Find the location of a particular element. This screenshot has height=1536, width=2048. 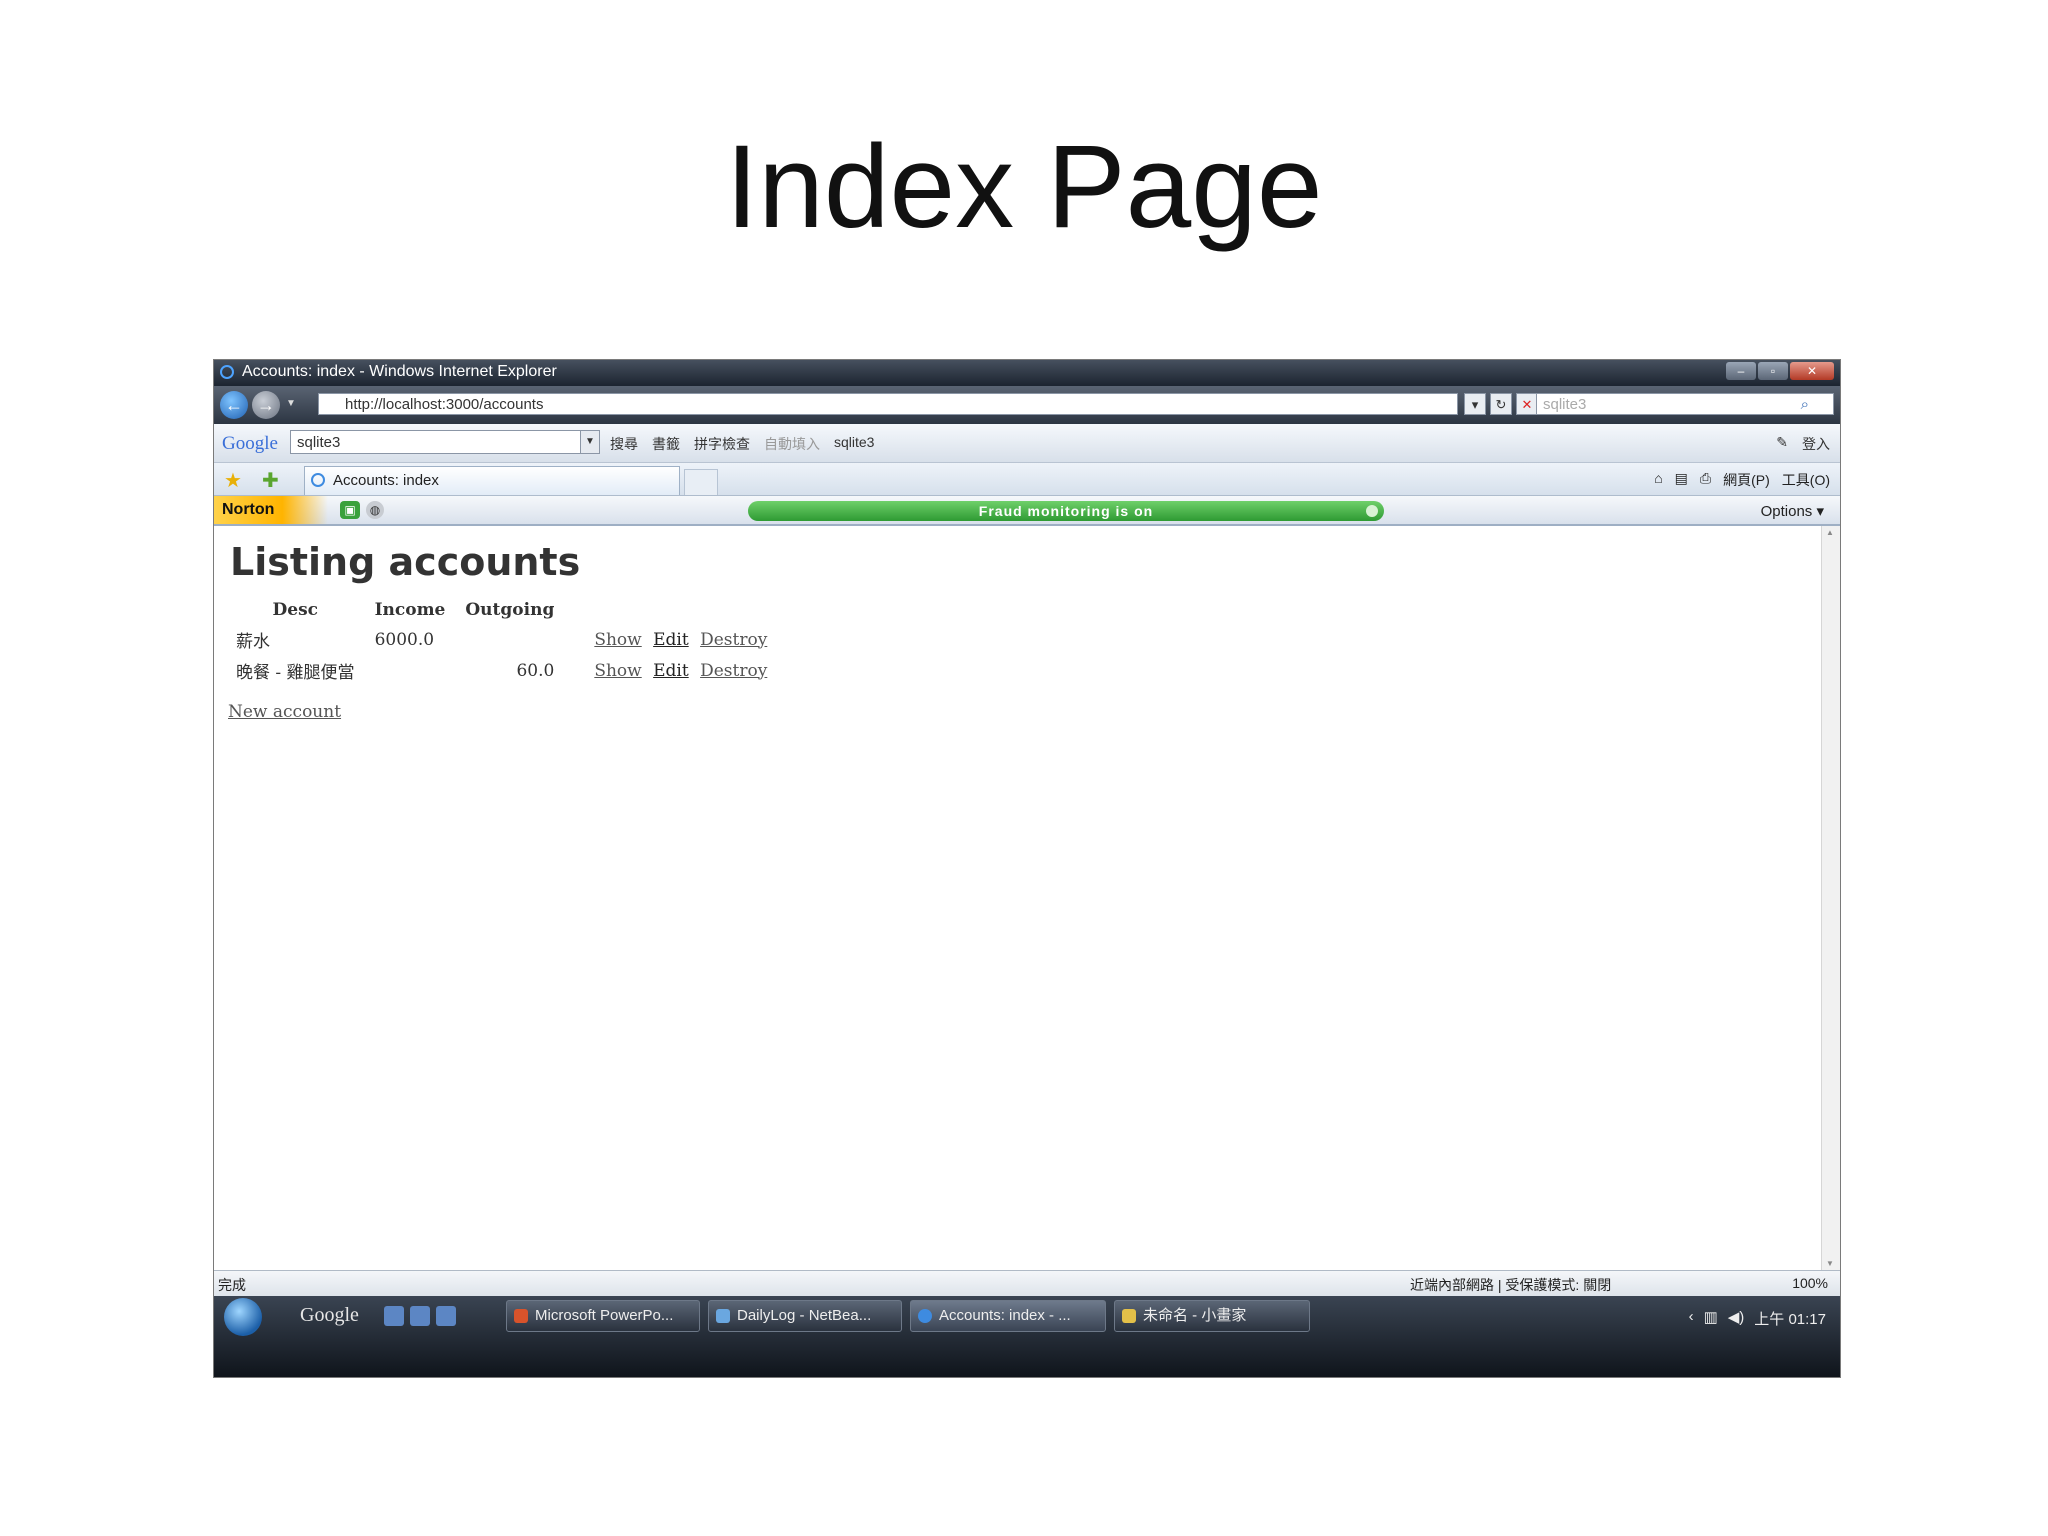

netbeans-icon is located at coordinates (723, 1316).